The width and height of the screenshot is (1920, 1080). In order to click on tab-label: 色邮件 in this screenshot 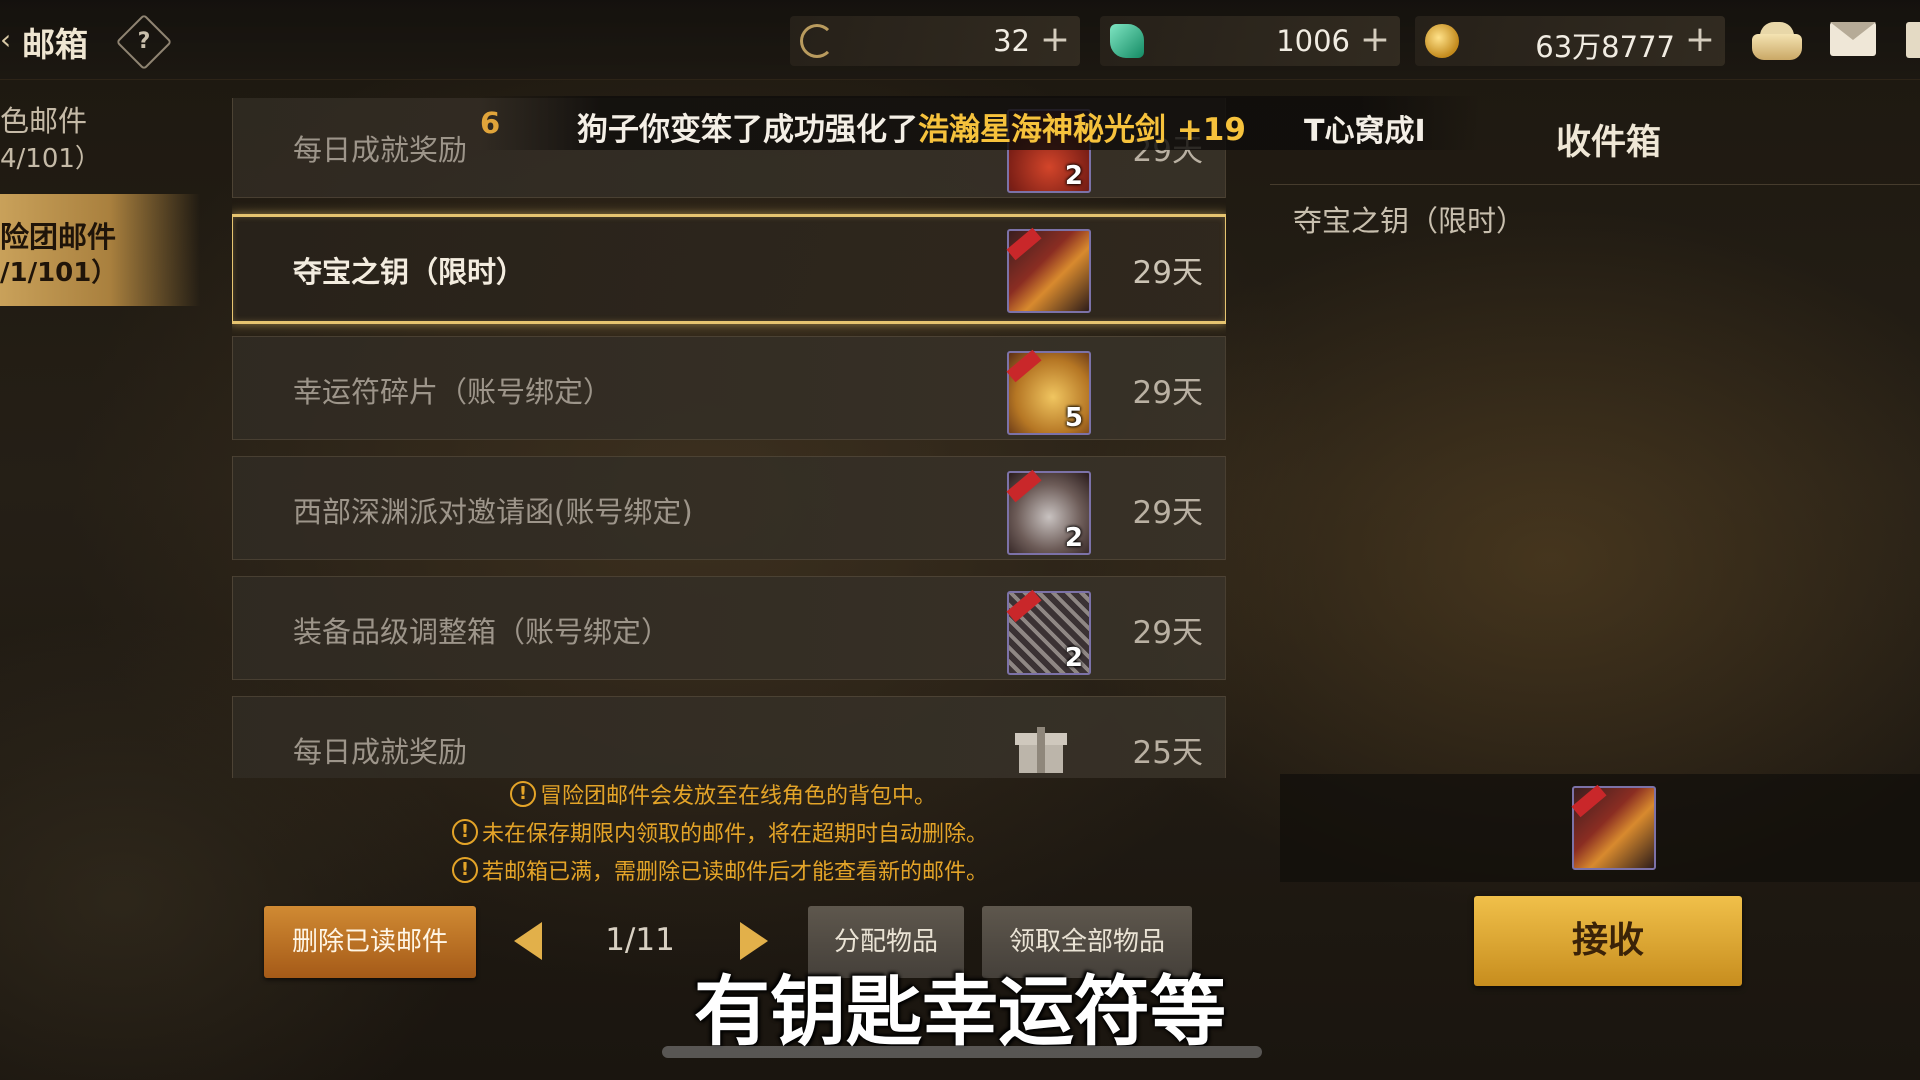, I will do `click(44, 121)`.